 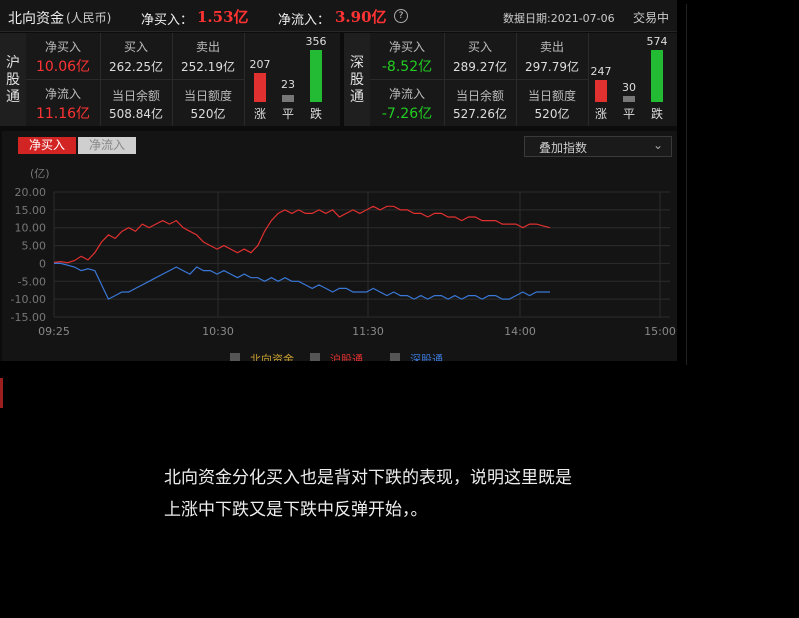 What do you see at coordinates (42, 263) in the screenshot?
I see `y-tick-label: 0` at bounding box center [42, 263].